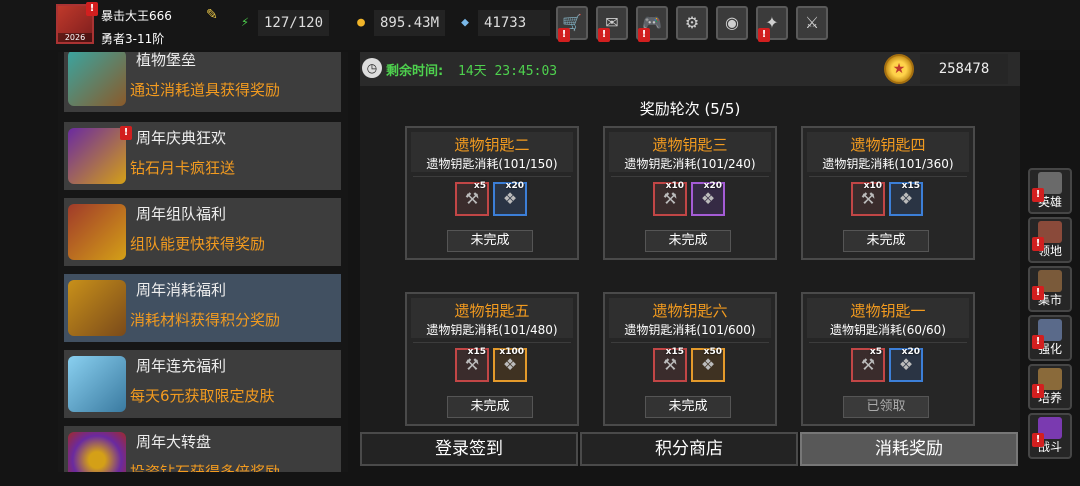 Image resolution: width=1080 pixels, height=486 pixels. I want to click on card-title: 遗物钥匙五, so click(492, 311).